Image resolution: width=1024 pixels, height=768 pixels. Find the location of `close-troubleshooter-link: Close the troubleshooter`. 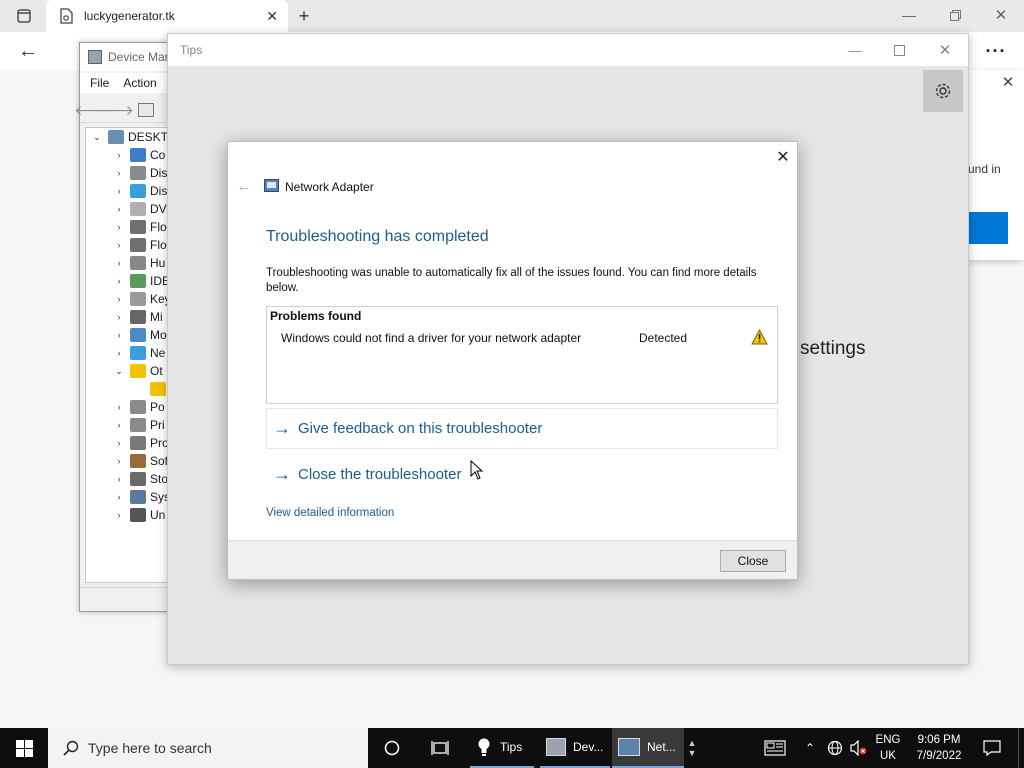

close-troubleshooter-link: Close the troubleshooter is located at coordinates (379, 474).